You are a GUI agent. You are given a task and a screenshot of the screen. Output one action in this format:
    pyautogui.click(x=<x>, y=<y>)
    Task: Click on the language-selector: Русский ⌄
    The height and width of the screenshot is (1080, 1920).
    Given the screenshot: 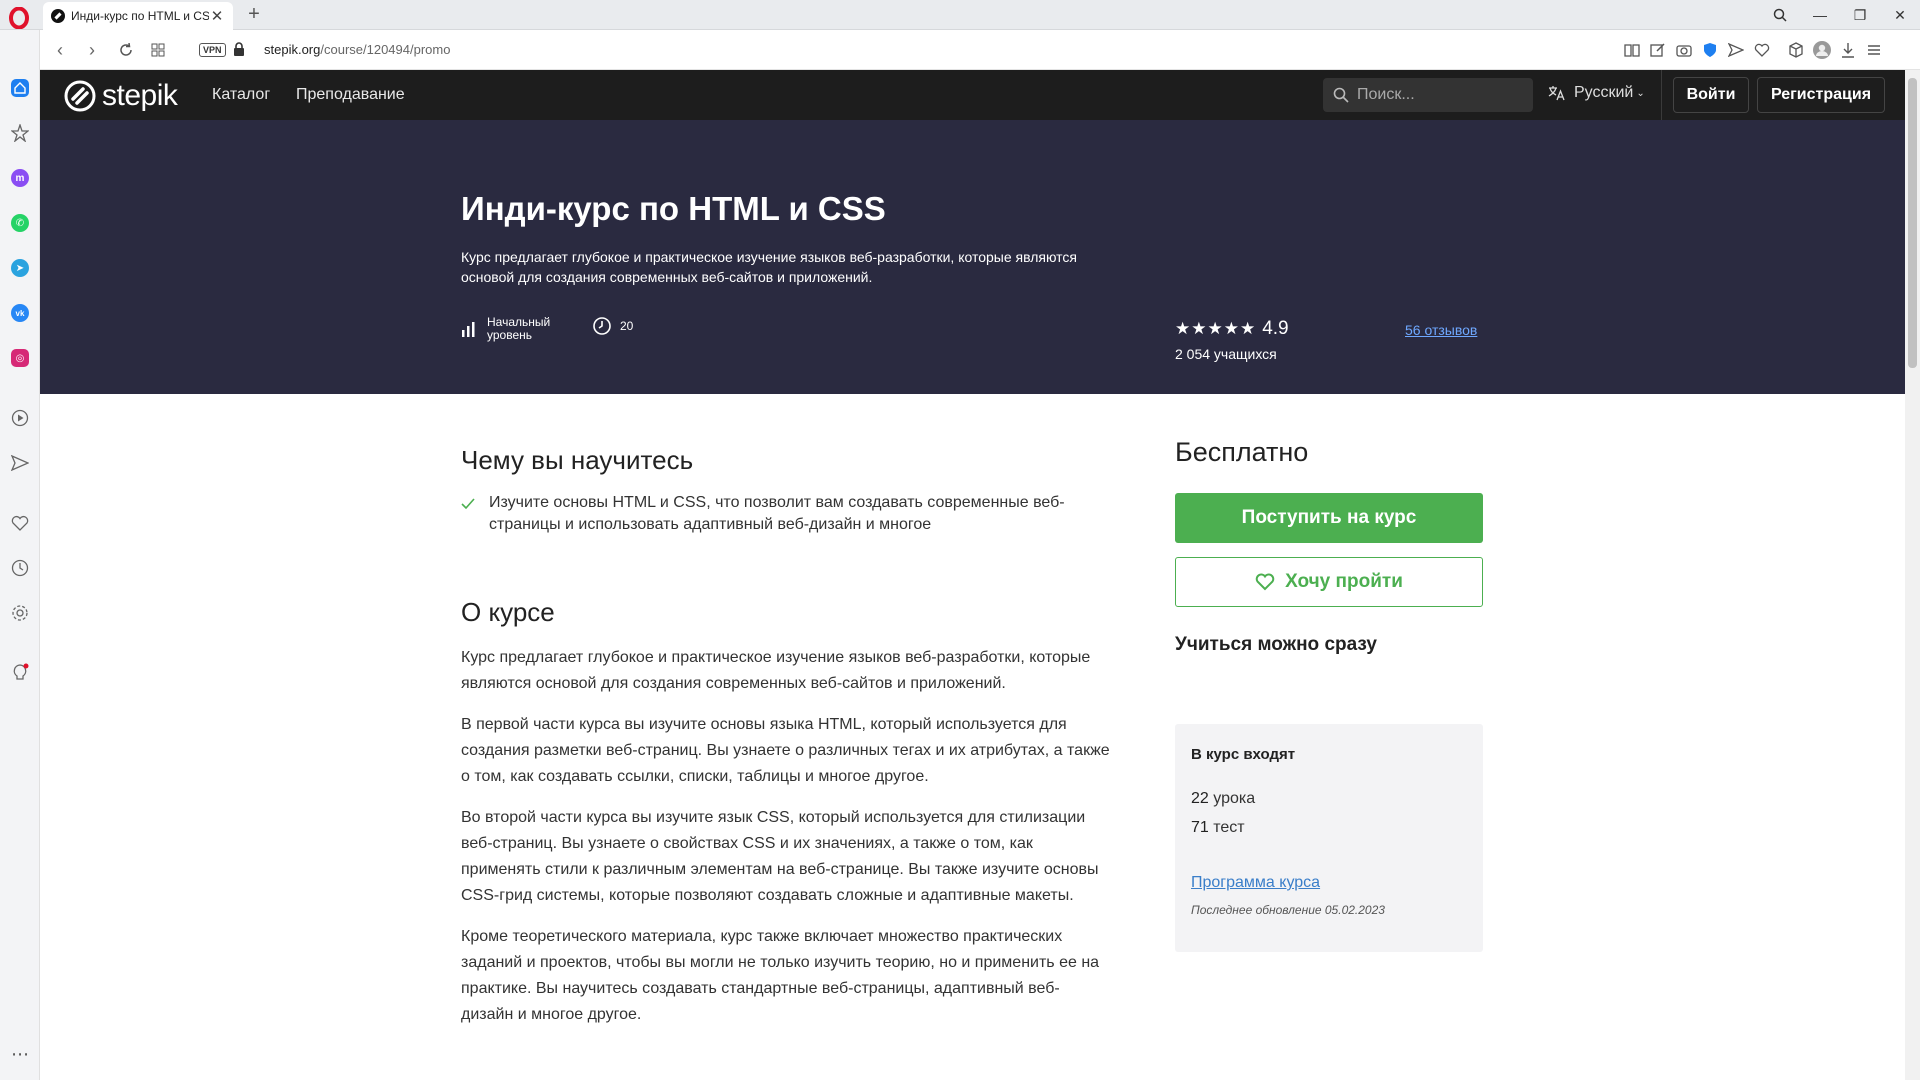 What is the action you would take?
    pyautogui.click(x=1596, y=93)
    